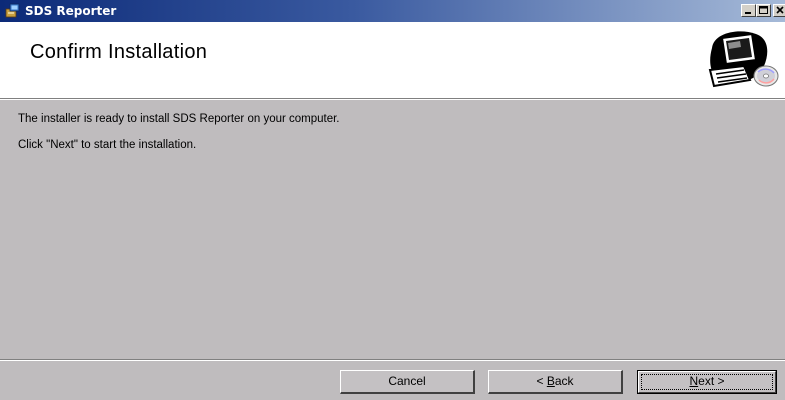 The image size is (785, 400). I want to click on next-button-mnemonic: N, so click(694, 381).